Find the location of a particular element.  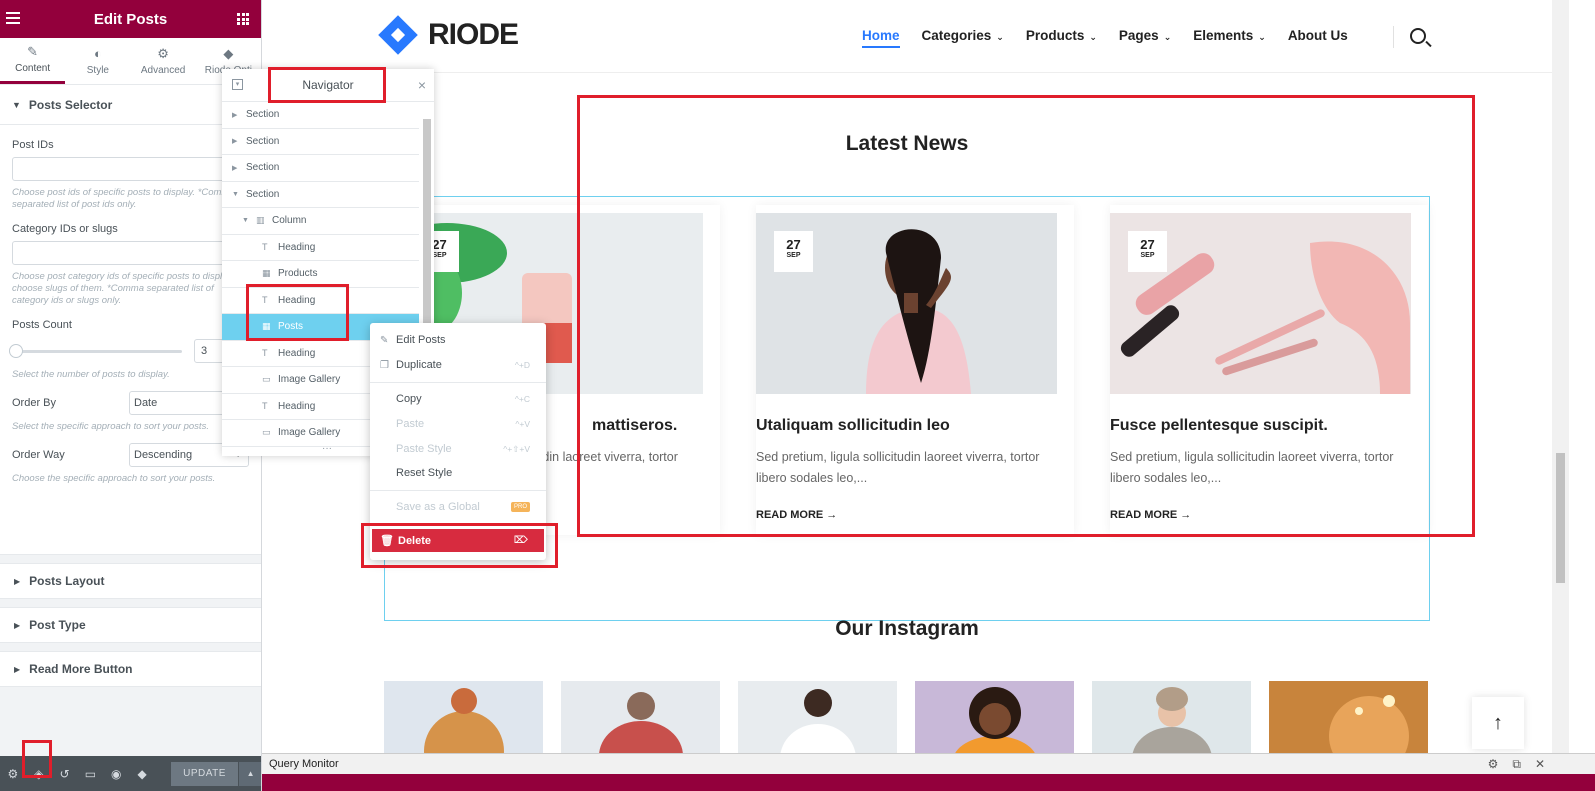

navigator-item-column: ▼ ▥ Column is located at coordinates (320, 221).